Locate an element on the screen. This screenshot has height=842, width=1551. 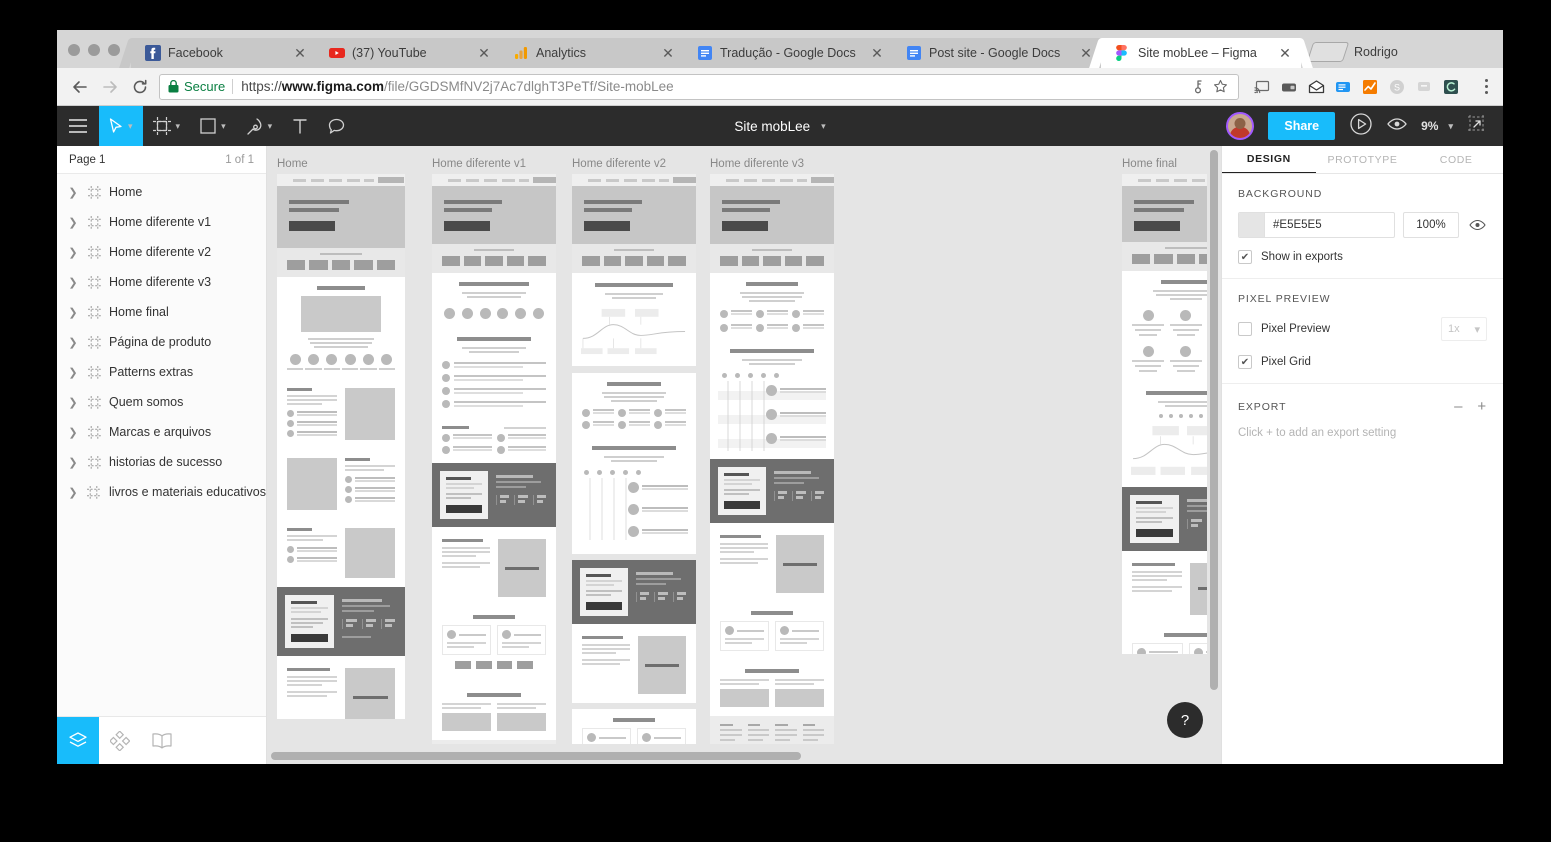
frame-home: Home is located at coordinates (341, 438).